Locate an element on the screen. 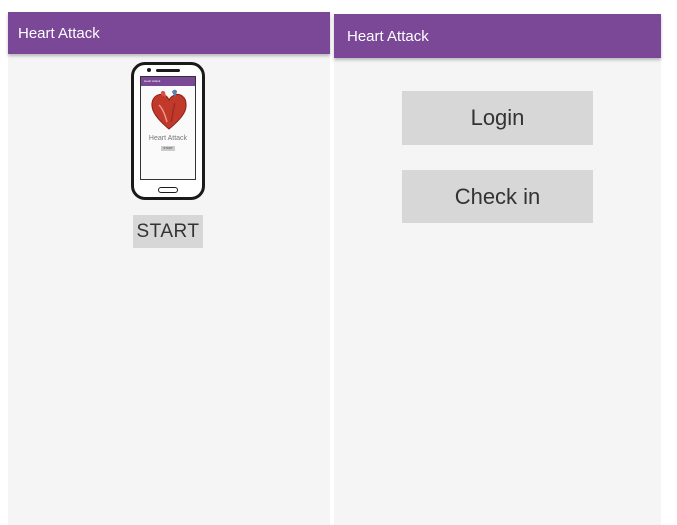  speaker-icon is located at coordinates (168, 70).